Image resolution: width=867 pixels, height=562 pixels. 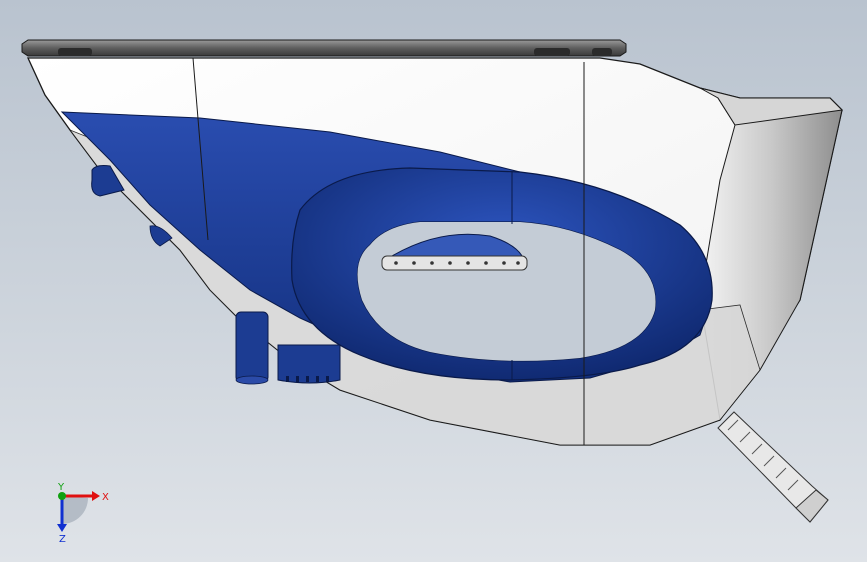 What do you see at coordinates (62, 539) in the screenshot?
I see `z-axis-label: Z` at bounding box center [62, 539].